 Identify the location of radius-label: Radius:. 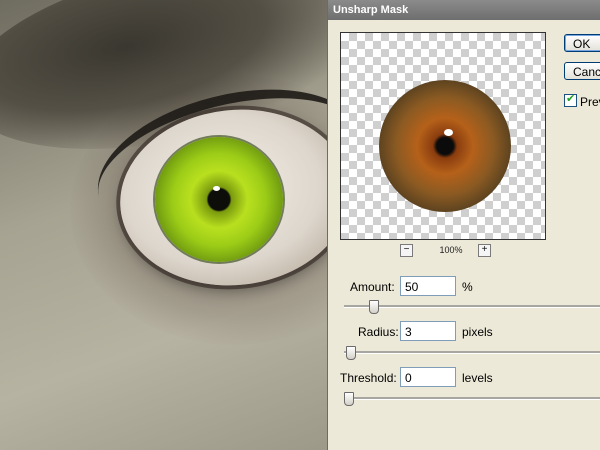
(378, 332).